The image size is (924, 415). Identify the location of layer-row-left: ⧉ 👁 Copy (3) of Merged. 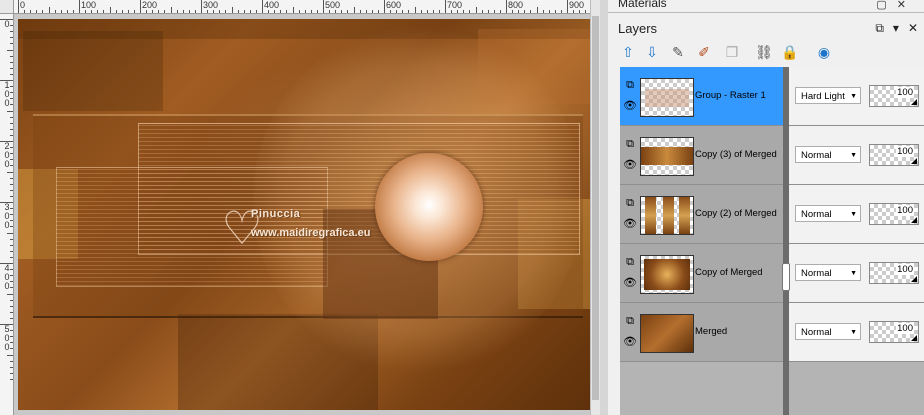
(701, 155).